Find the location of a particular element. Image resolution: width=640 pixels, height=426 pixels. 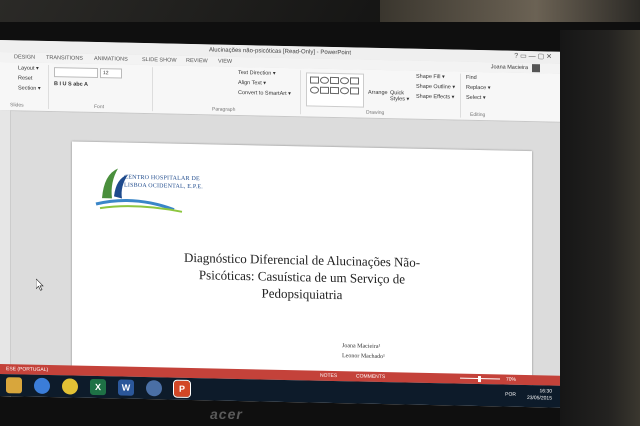

shape-outline-button: Shape Outline ▾ is located at coordinates (435, 87).